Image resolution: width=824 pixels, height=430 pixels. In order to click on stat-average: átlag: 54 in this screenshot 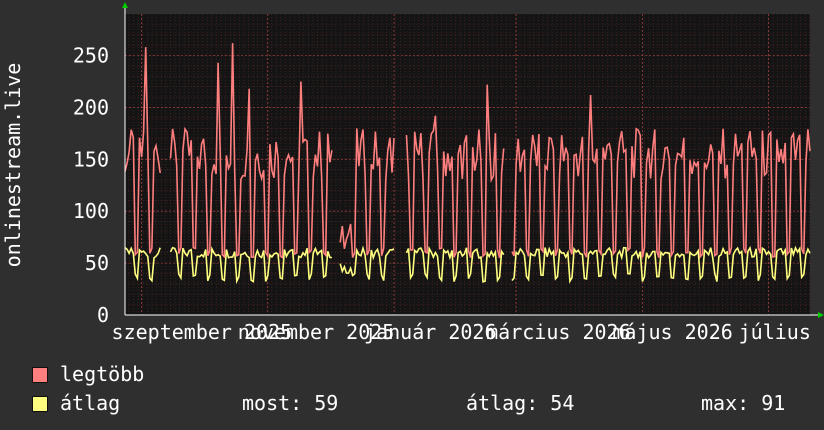, I will do `click(520, 403)`.